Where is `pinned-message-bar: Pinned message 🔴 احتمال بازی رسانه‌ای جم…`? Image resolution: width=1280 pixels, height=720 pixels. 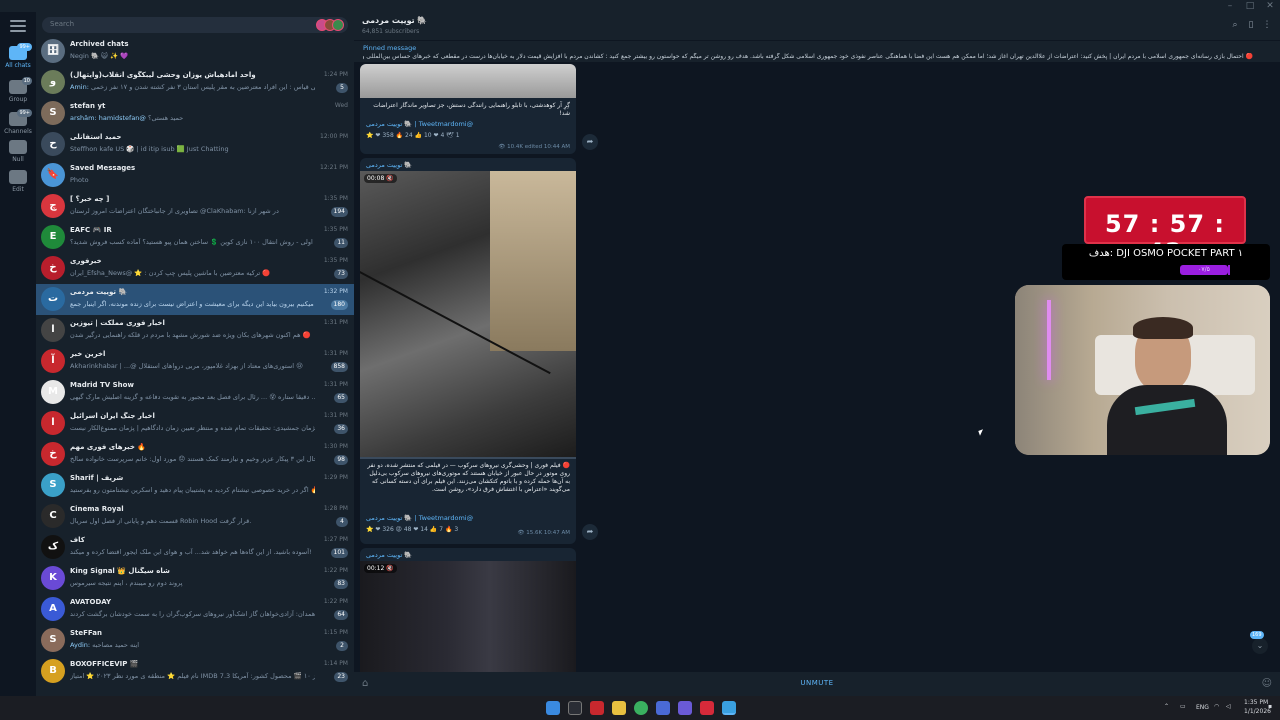
pinned-message-bar: Pinned message 🔴 احتمال بازی رسانه‌ای جم… is located at coordinates (817, 51).